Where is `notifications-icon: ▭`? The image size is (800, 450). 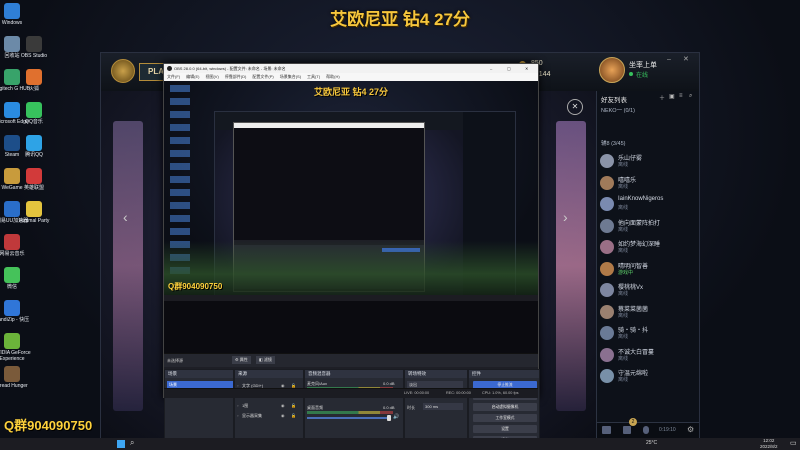 notifications-icon: ▭ is located at coordinates (793, 443).